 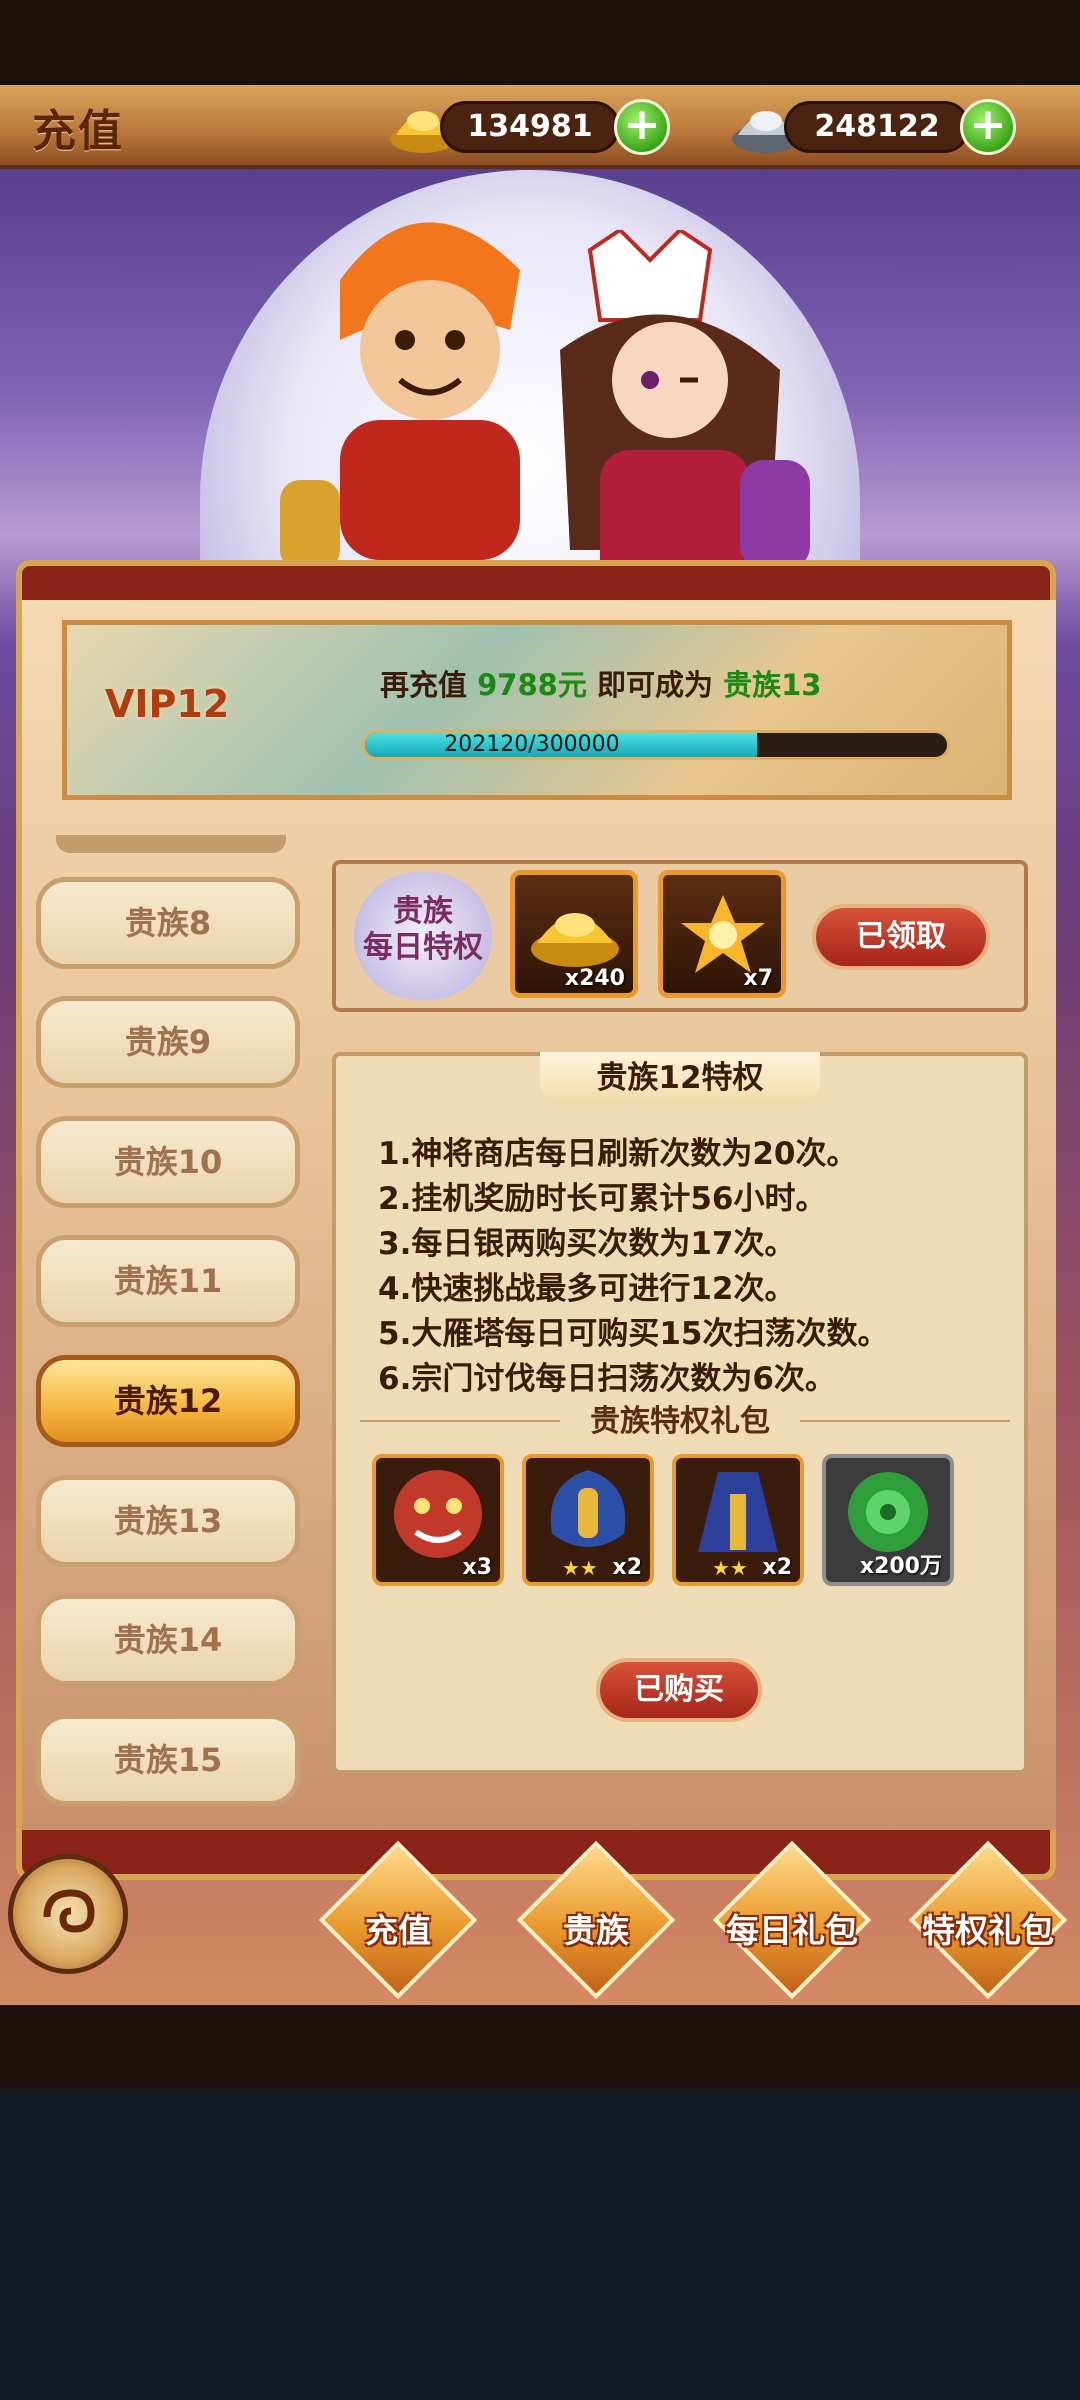 I want to click on tier-list-scroll-edge, so click(x=171, y=844).